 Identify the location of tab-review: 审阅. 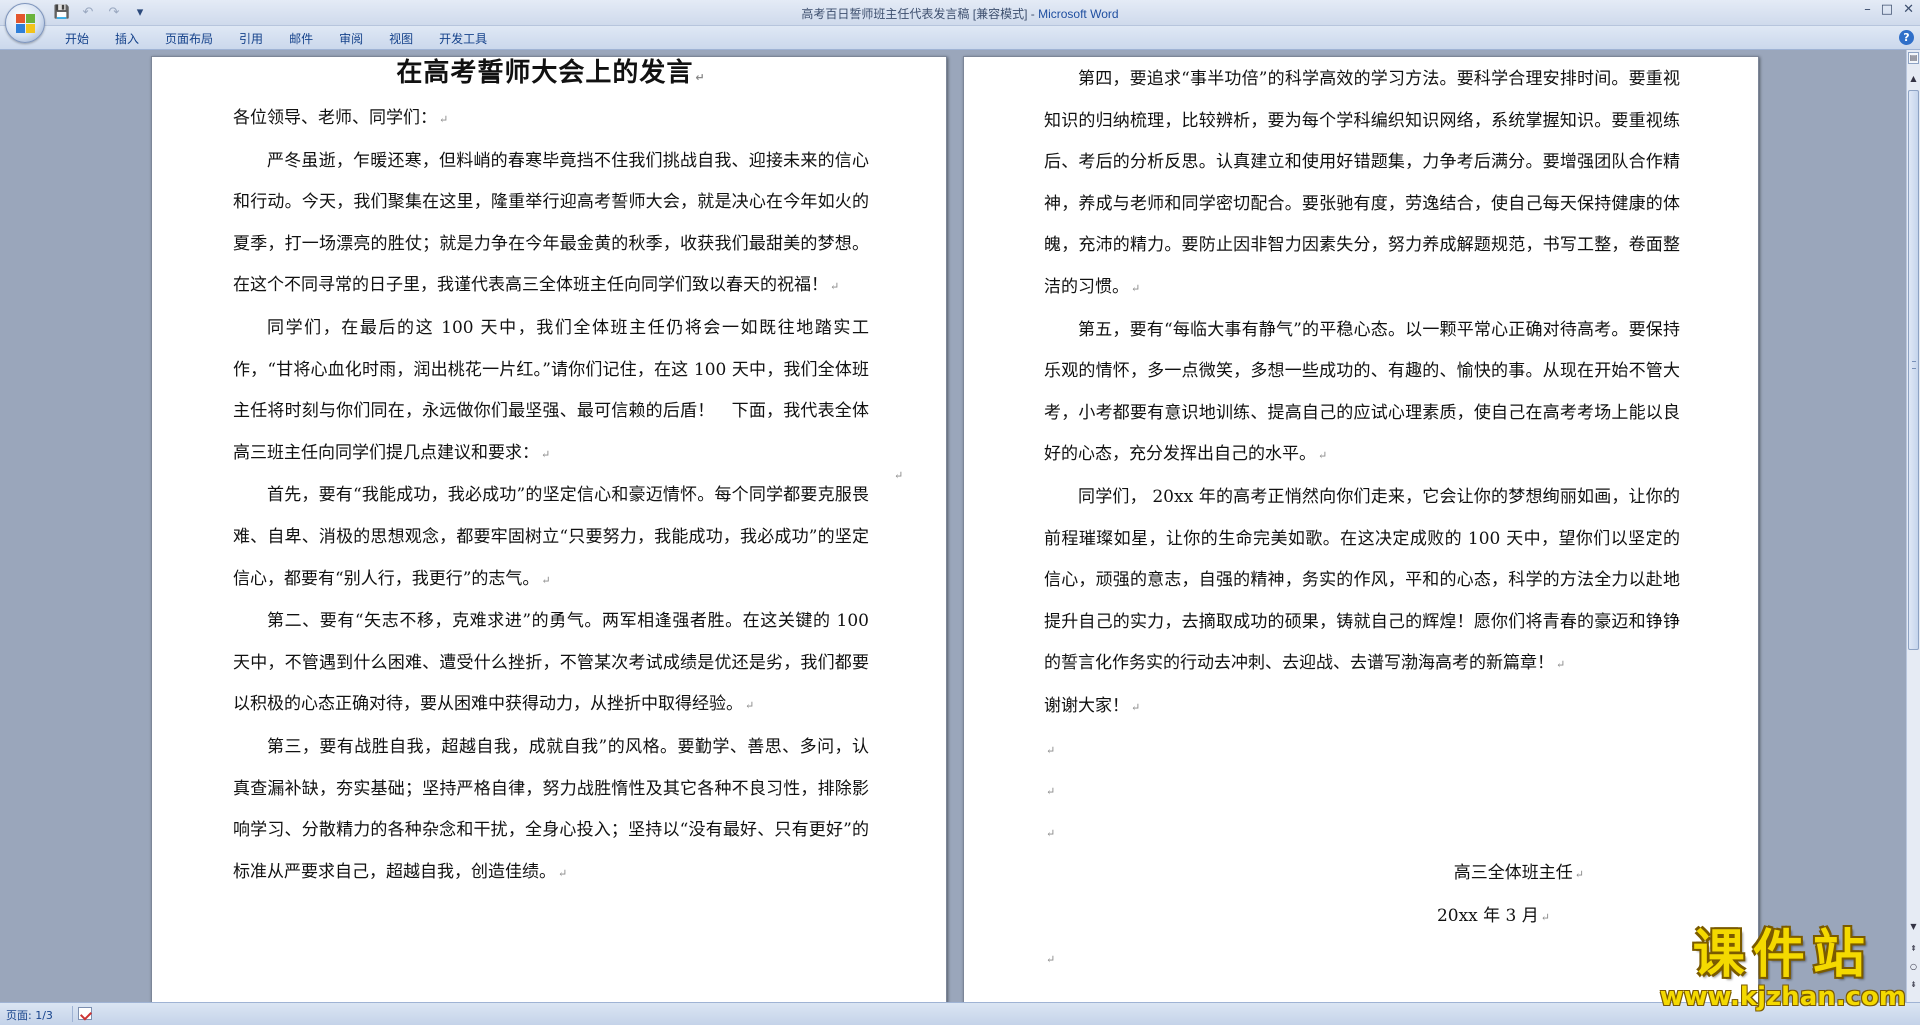
(351, 39).